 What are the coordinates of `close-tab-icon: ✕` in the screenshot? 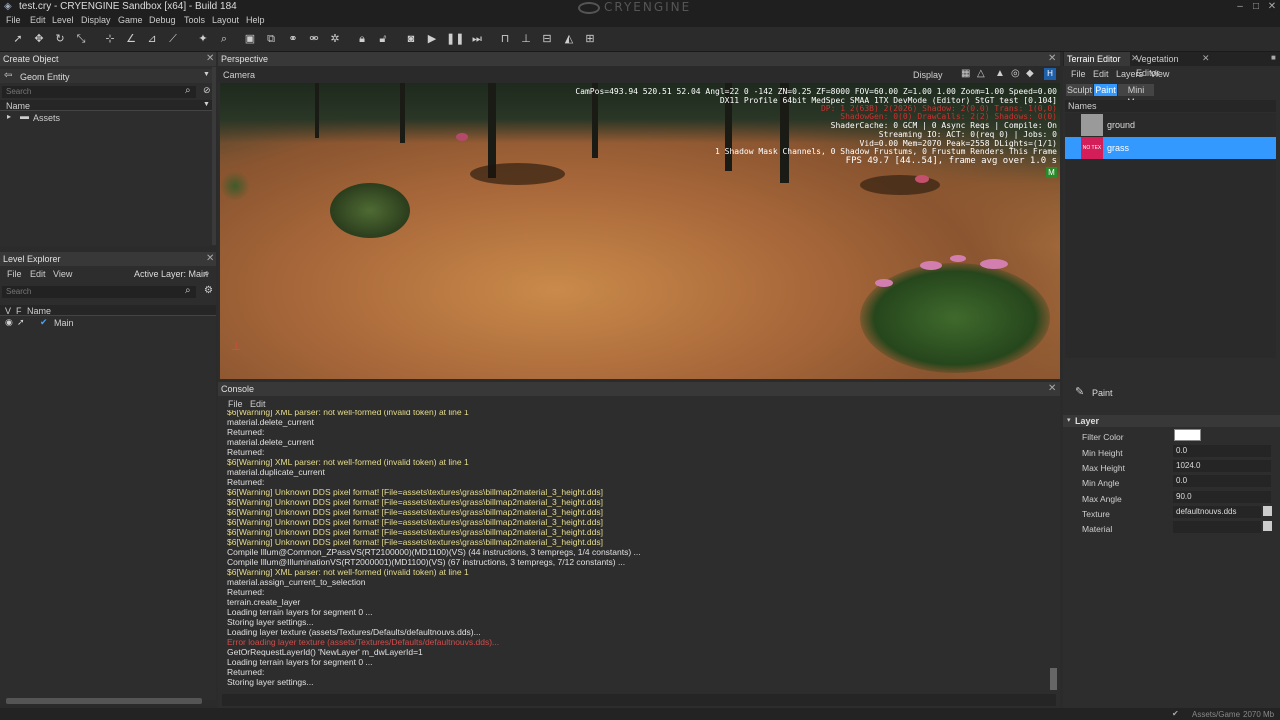 It's located at (1206, 58).